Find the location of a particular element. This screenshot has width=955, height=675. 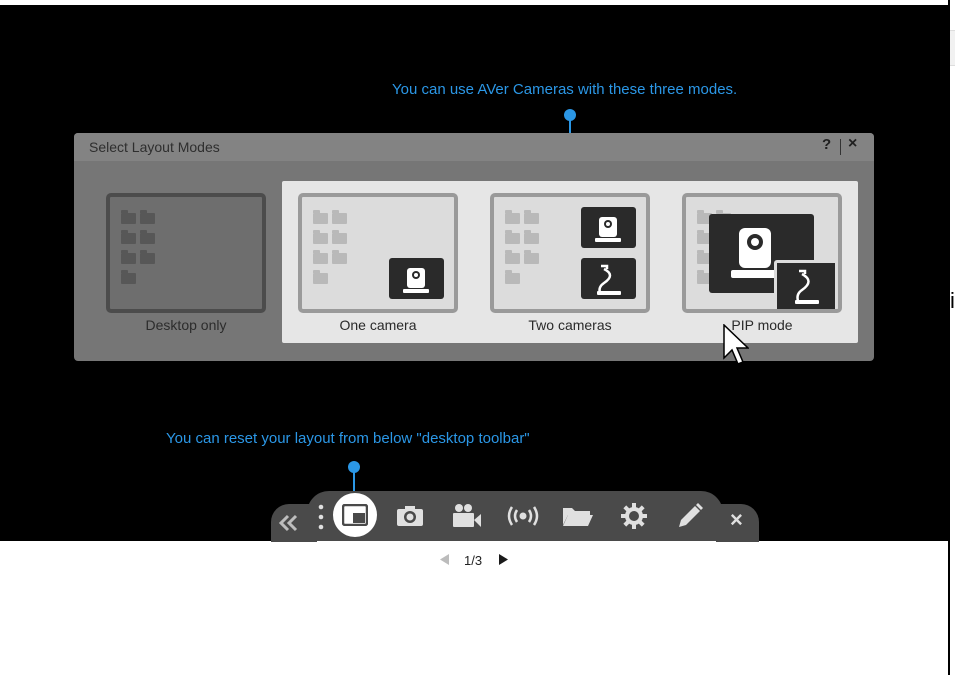

mode-one-camera: One camera is located at coordinates (378, 263).